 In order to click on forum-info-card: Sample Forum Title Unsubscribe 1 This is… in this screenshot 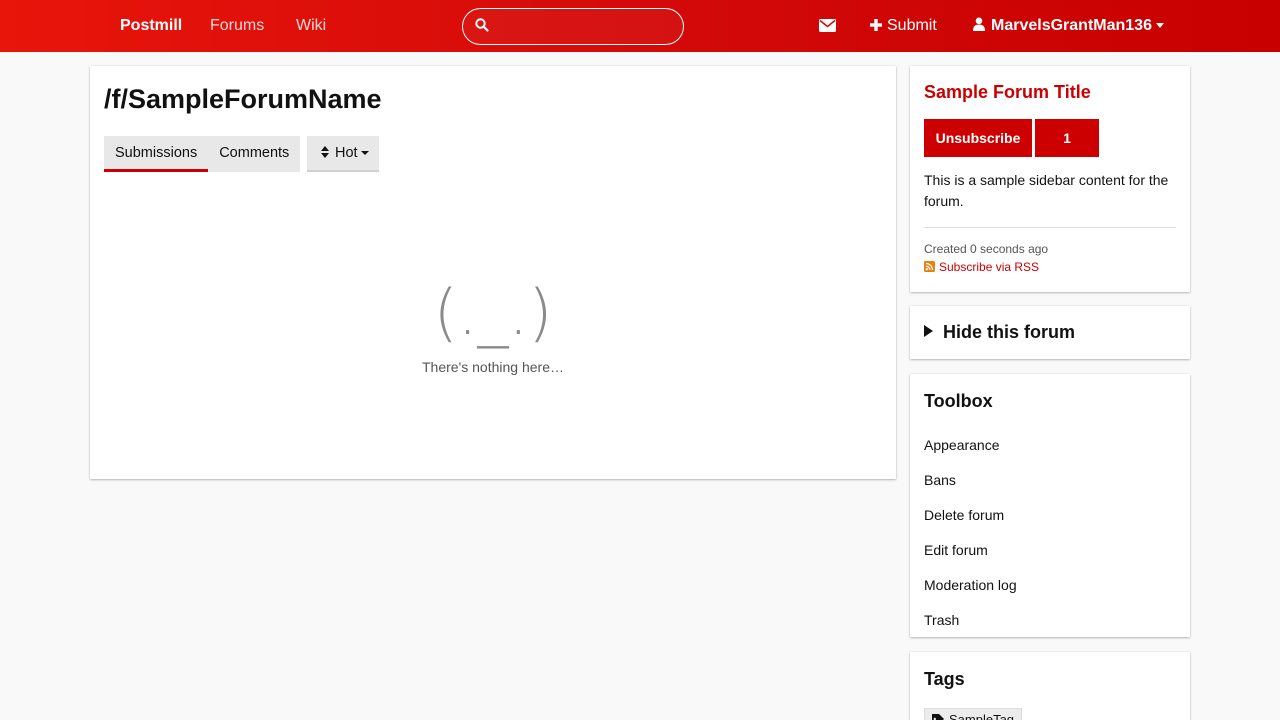, I will do `click(1050, 179)`.